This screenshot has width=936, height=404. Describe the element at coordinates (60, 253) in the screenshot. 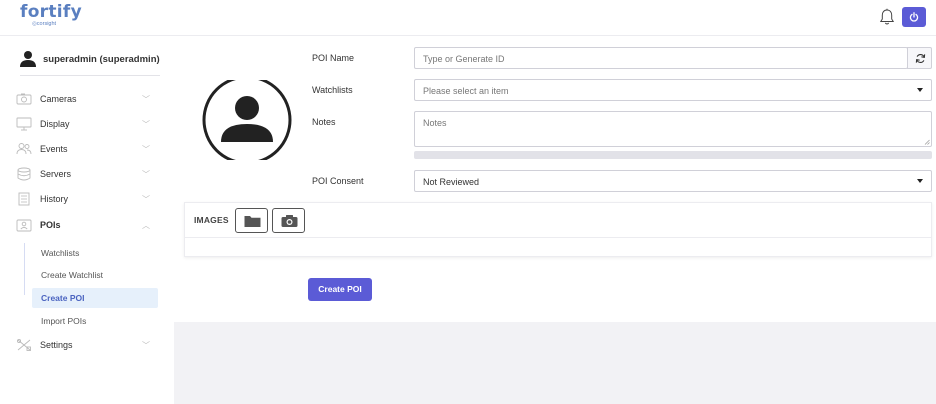

I see `submenu-item-label: Watchlists` at that location.